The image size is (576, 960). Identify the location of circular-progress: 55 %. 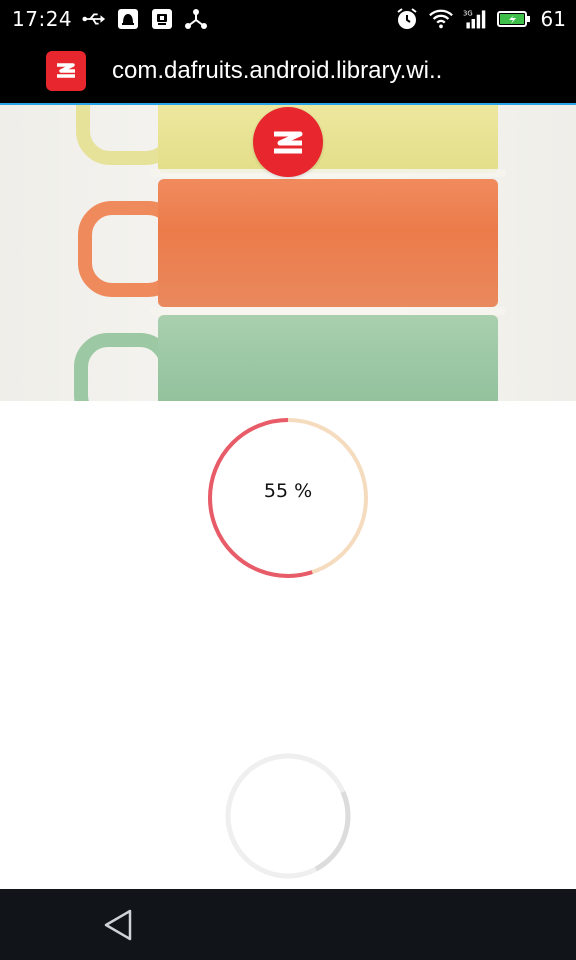
(288, 498).